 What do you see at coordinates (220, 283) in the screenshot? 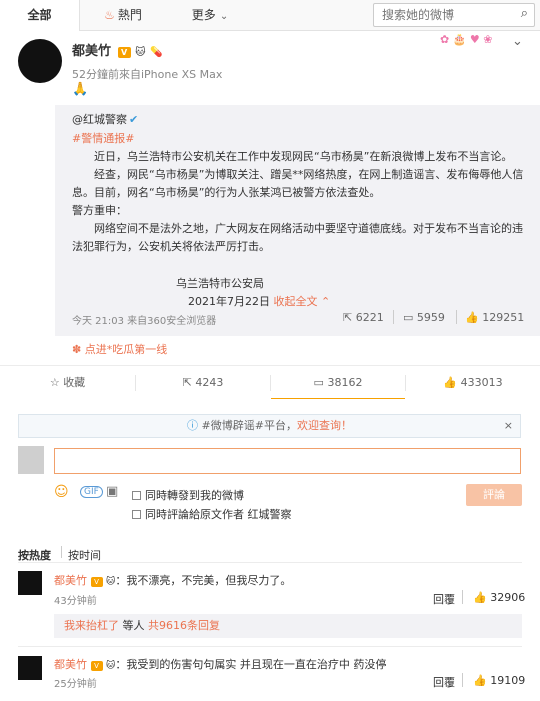
I see `repost-org: 乌兰浩特市公安局` at bounding box center [220, 283].